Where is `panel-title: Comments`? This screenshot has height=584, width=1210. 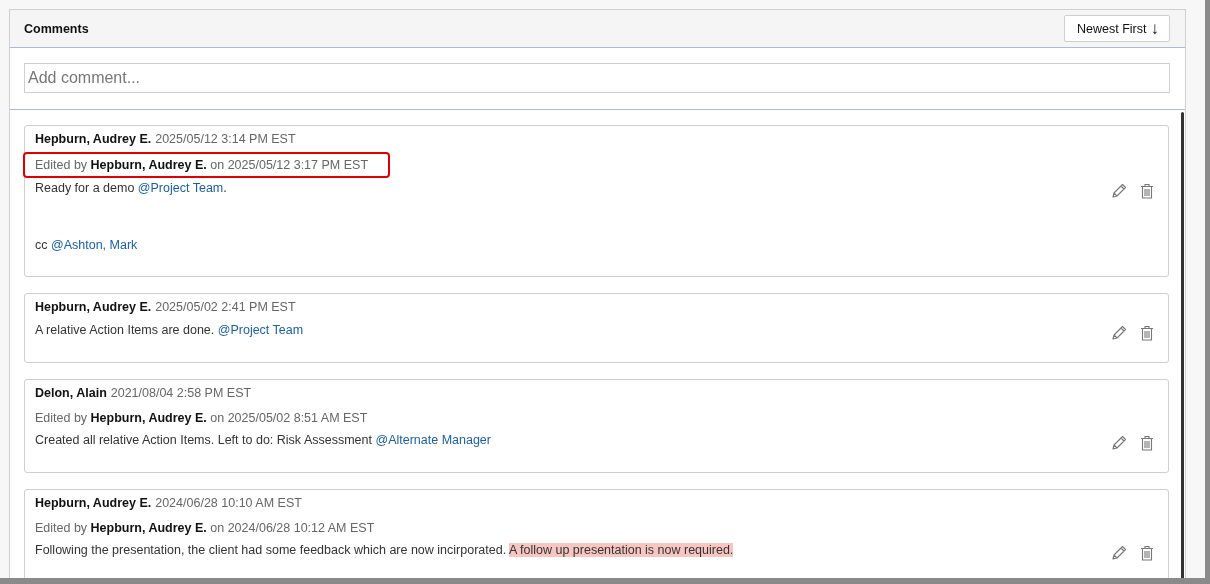 panel-title: Comments is located at coordinates (56, 28).